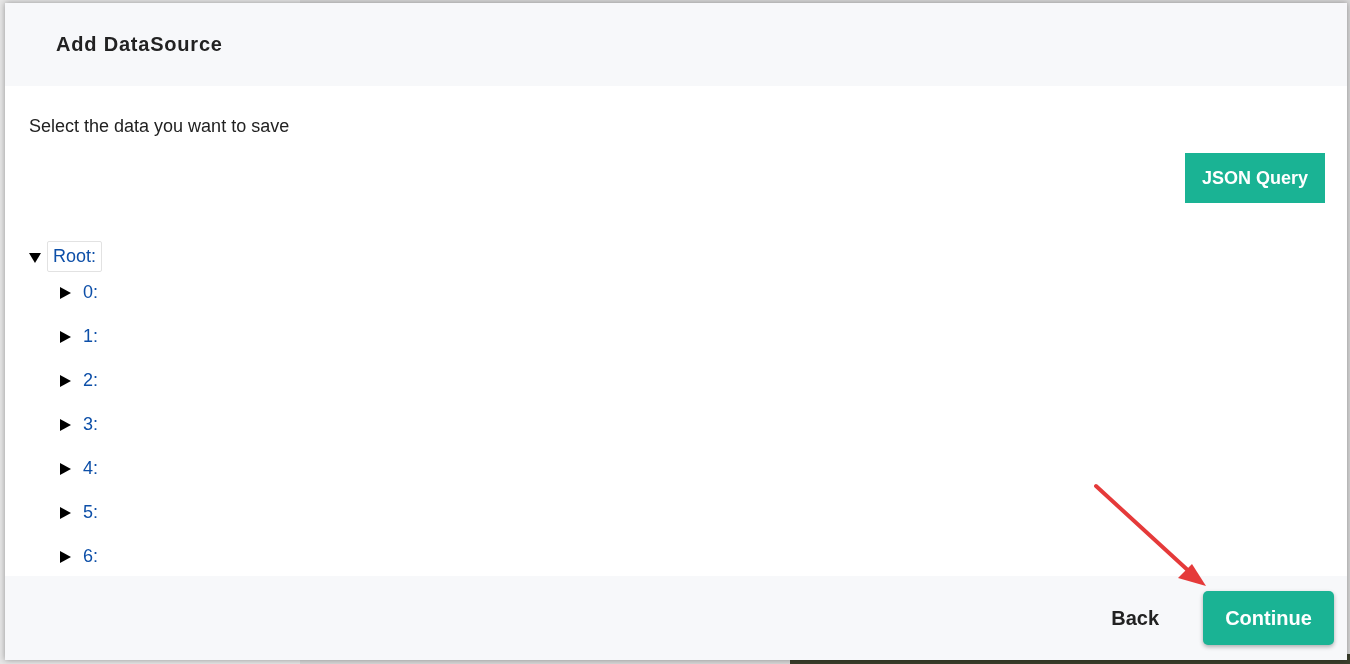 The image size is (1350, 664). Describe the element at coordinates (90, 512) in the screenshot. I see `tree-node-label: 5:` at that location.